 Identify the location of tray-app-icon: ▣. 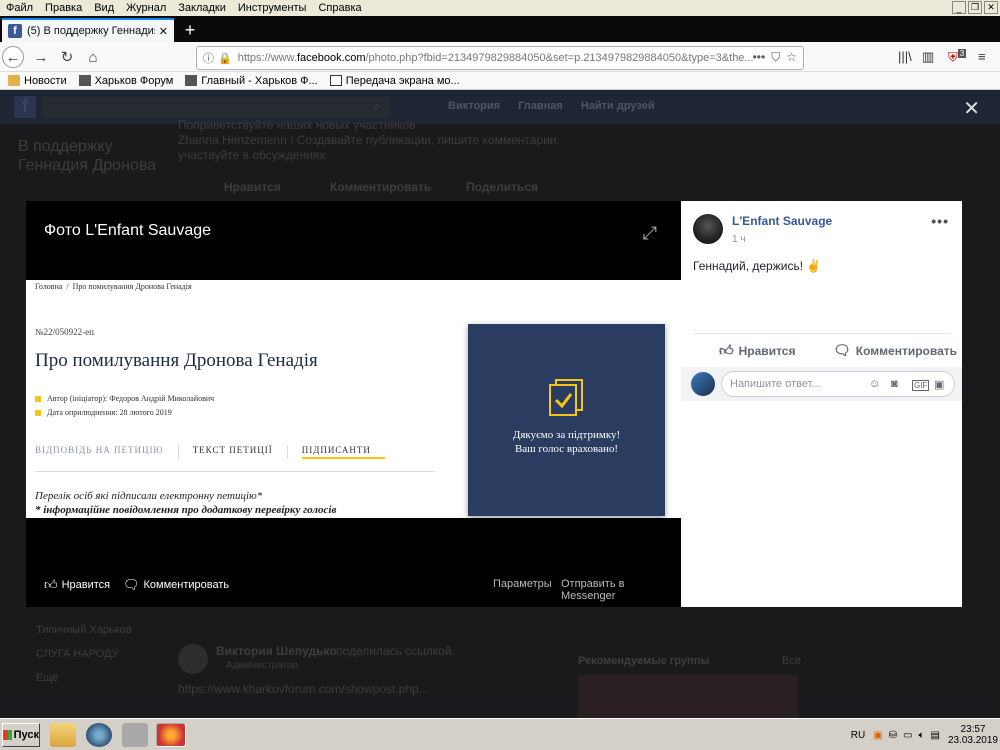
(877, 735).